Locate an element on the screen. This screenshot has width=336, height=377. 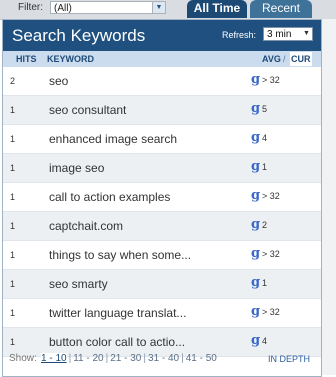
refresh-value: 3 min is located at coordinates (279, 34).